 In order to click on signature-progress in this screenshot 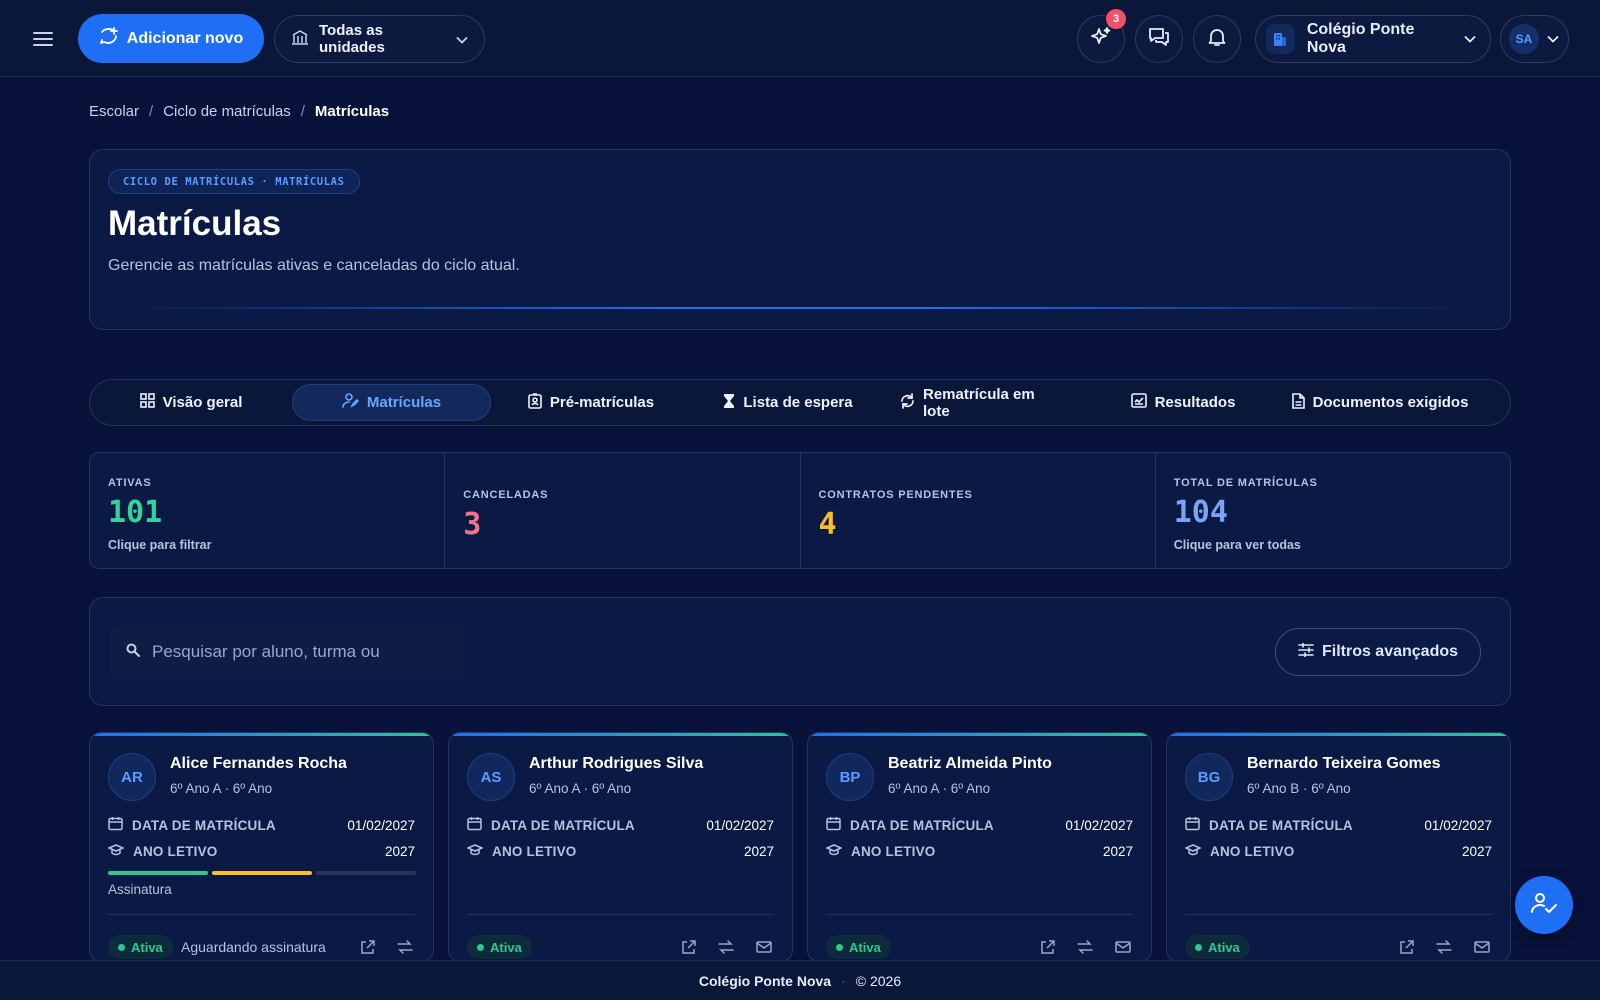, I will do `click(262, 873)`.